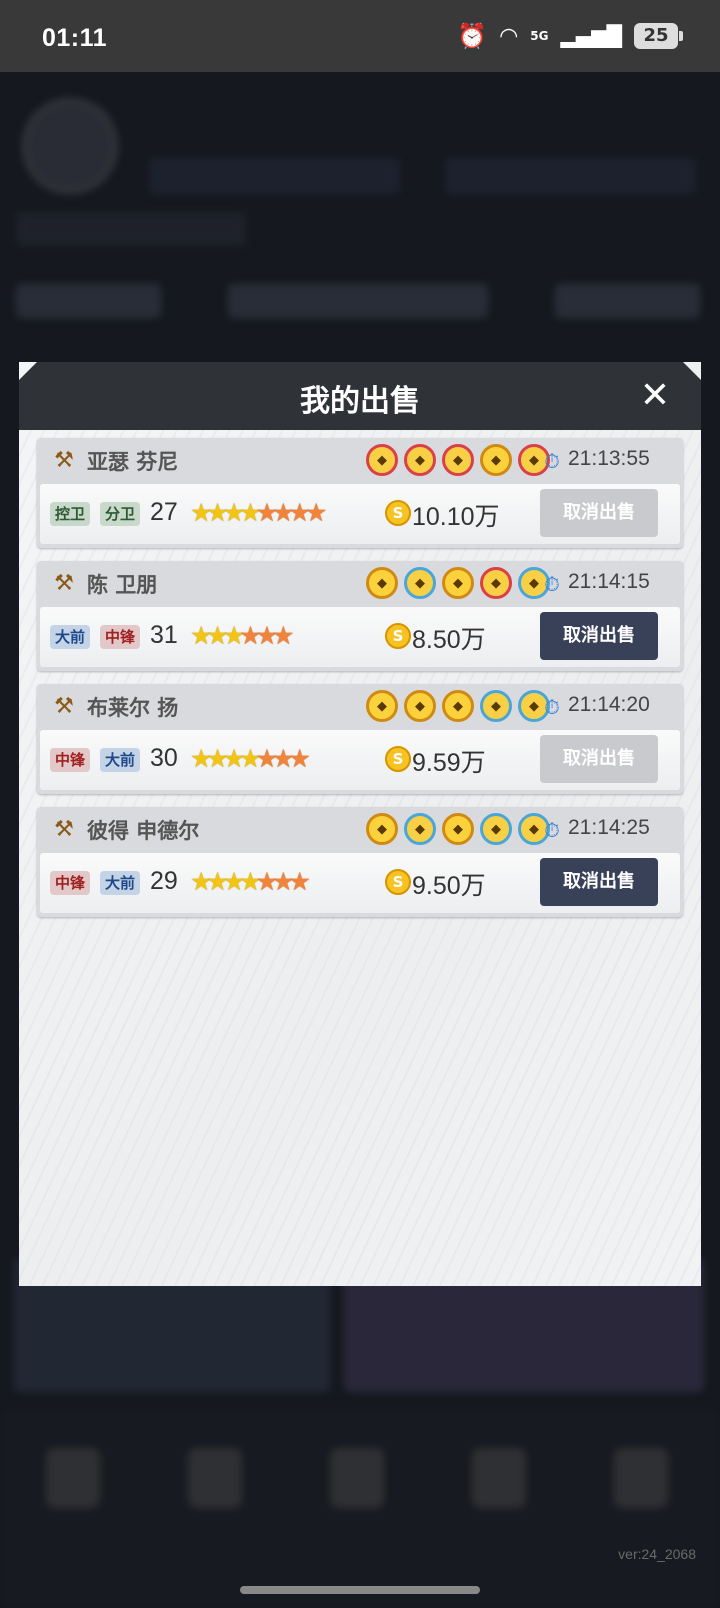 This screenshot has height=1608, width=720. Describe the element at coordinates (360, 36) in the screenshot. I see `status-bar: 01:11 ⏰ ◠ 5G ▂▄▆█ 25` at that location.